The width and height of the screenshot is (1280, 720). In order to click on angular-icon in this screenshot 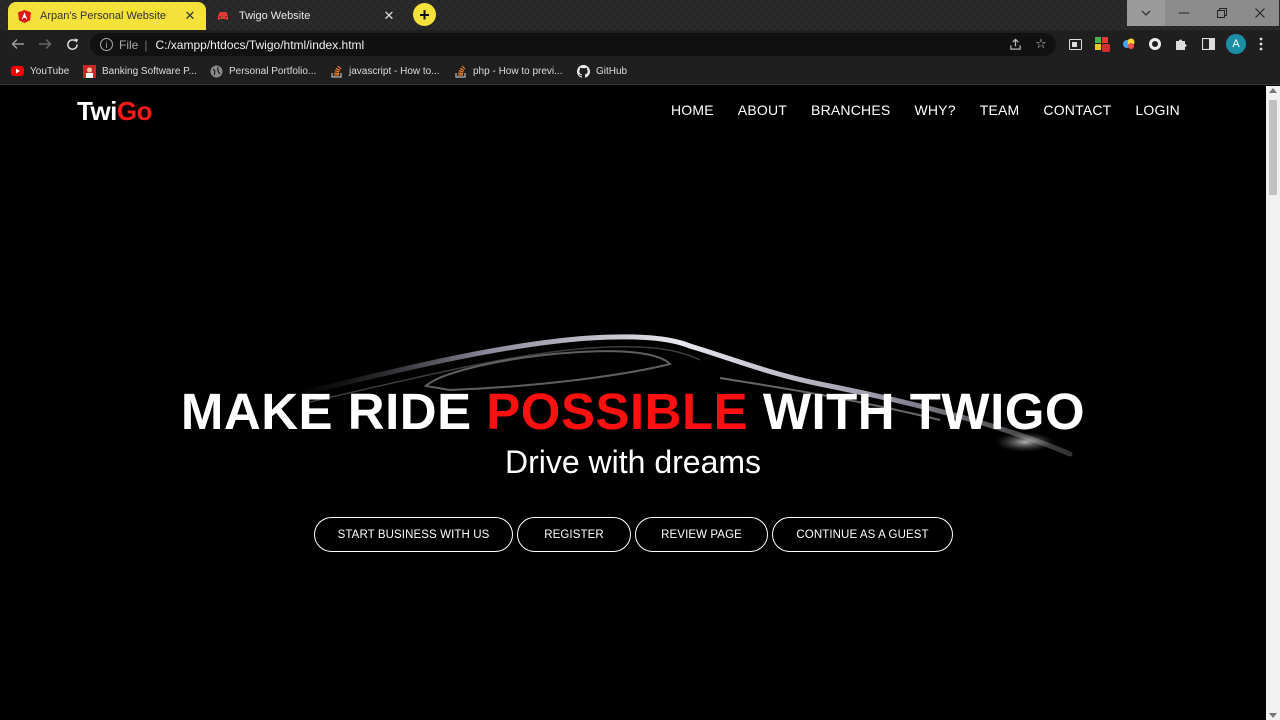, I will do `click(24, 16)`.